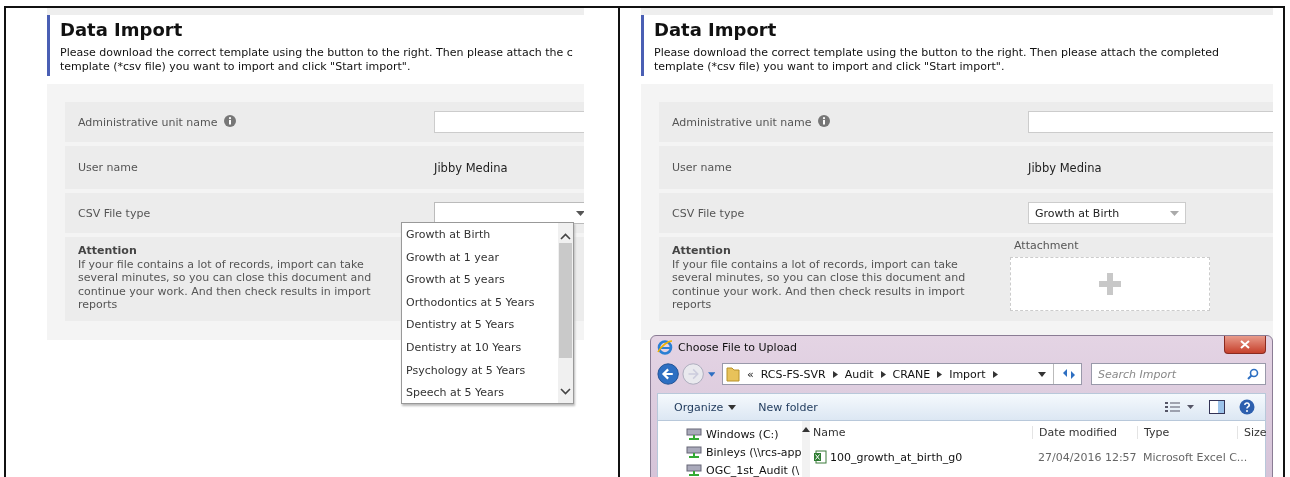 Image resolution: width=1290 pixels, height=477 pixels. Describe the element at coordinates (788, 407) in the screenshot. I see `new-folder-button: New folder` at that location.